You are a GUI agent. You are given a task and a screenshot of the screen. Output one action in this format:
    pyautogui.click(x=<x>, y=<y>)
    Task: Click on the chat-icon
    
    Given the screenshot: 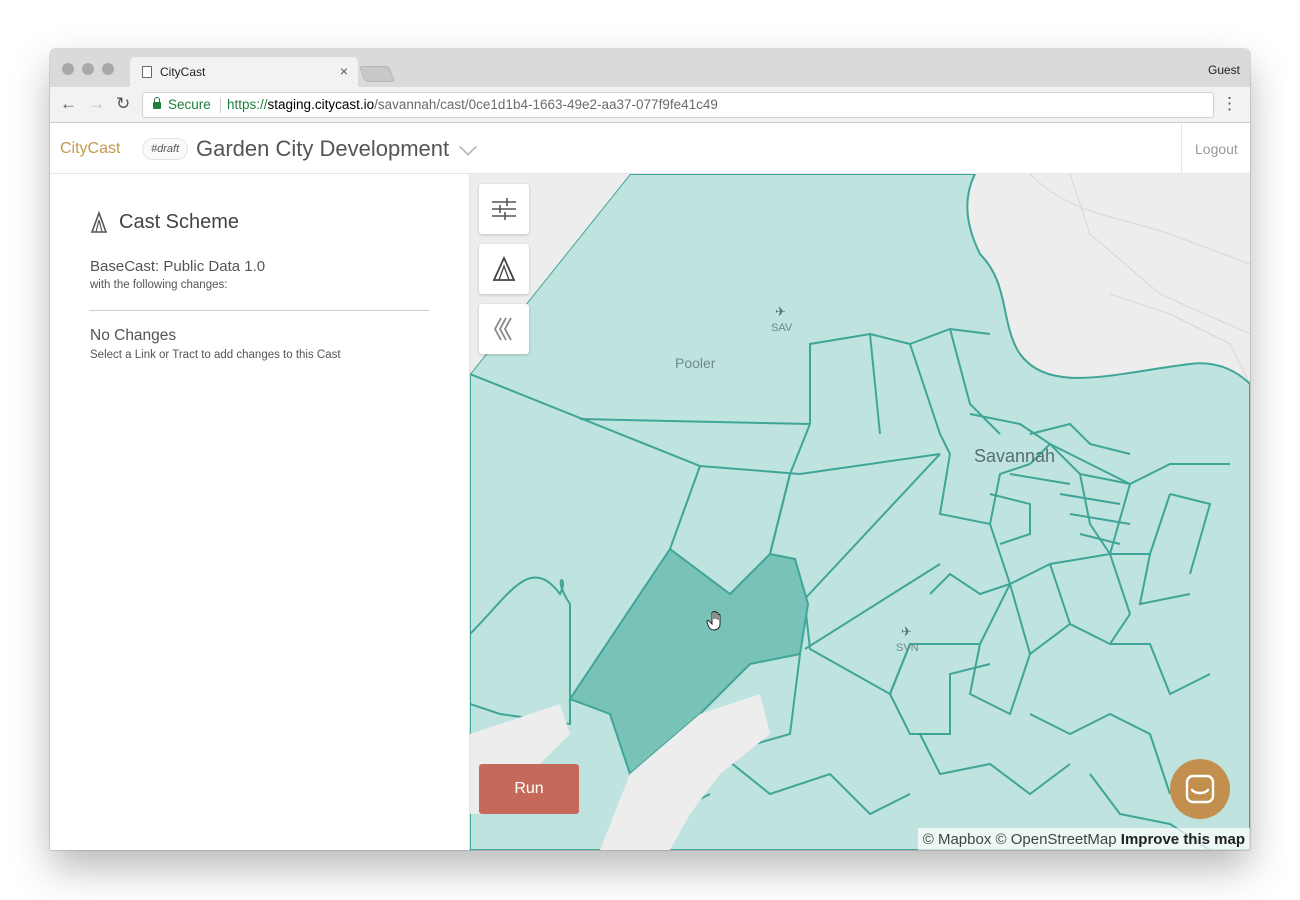 What is the action you would take?
    pyautogui.click(x=1200, y=789)
    